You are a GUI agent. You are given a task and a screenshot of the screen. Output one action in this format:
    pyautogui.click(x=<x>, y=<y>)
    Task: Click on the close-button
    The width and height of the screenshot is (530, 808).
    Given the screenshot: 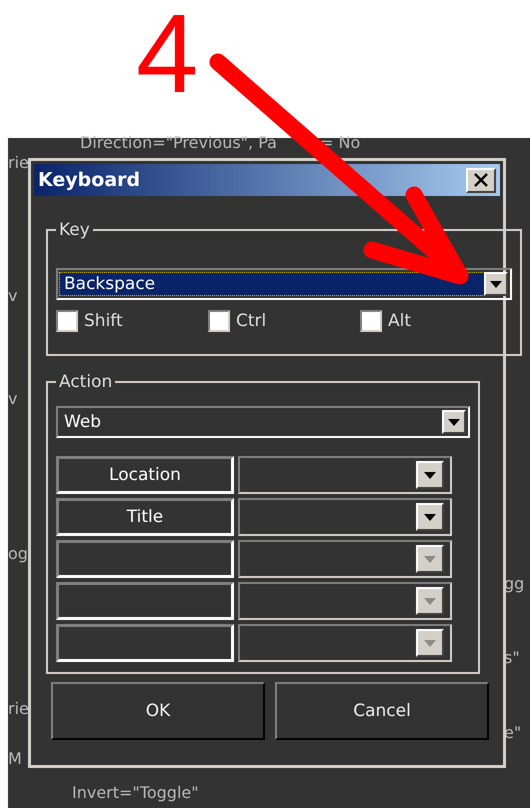 What is the action you would take?
    pyautogui.click(x=481, y=180)
    